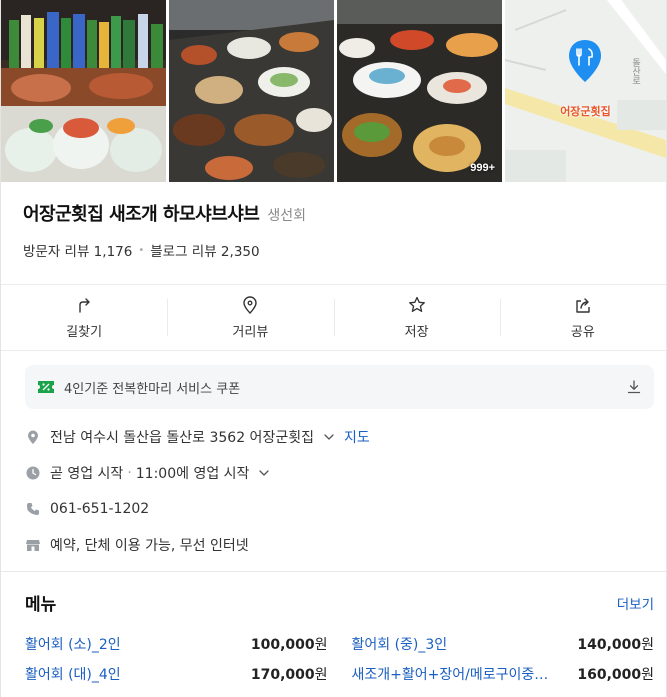  I want to click on menu-item-price: 170,000원, so click(289, 675).